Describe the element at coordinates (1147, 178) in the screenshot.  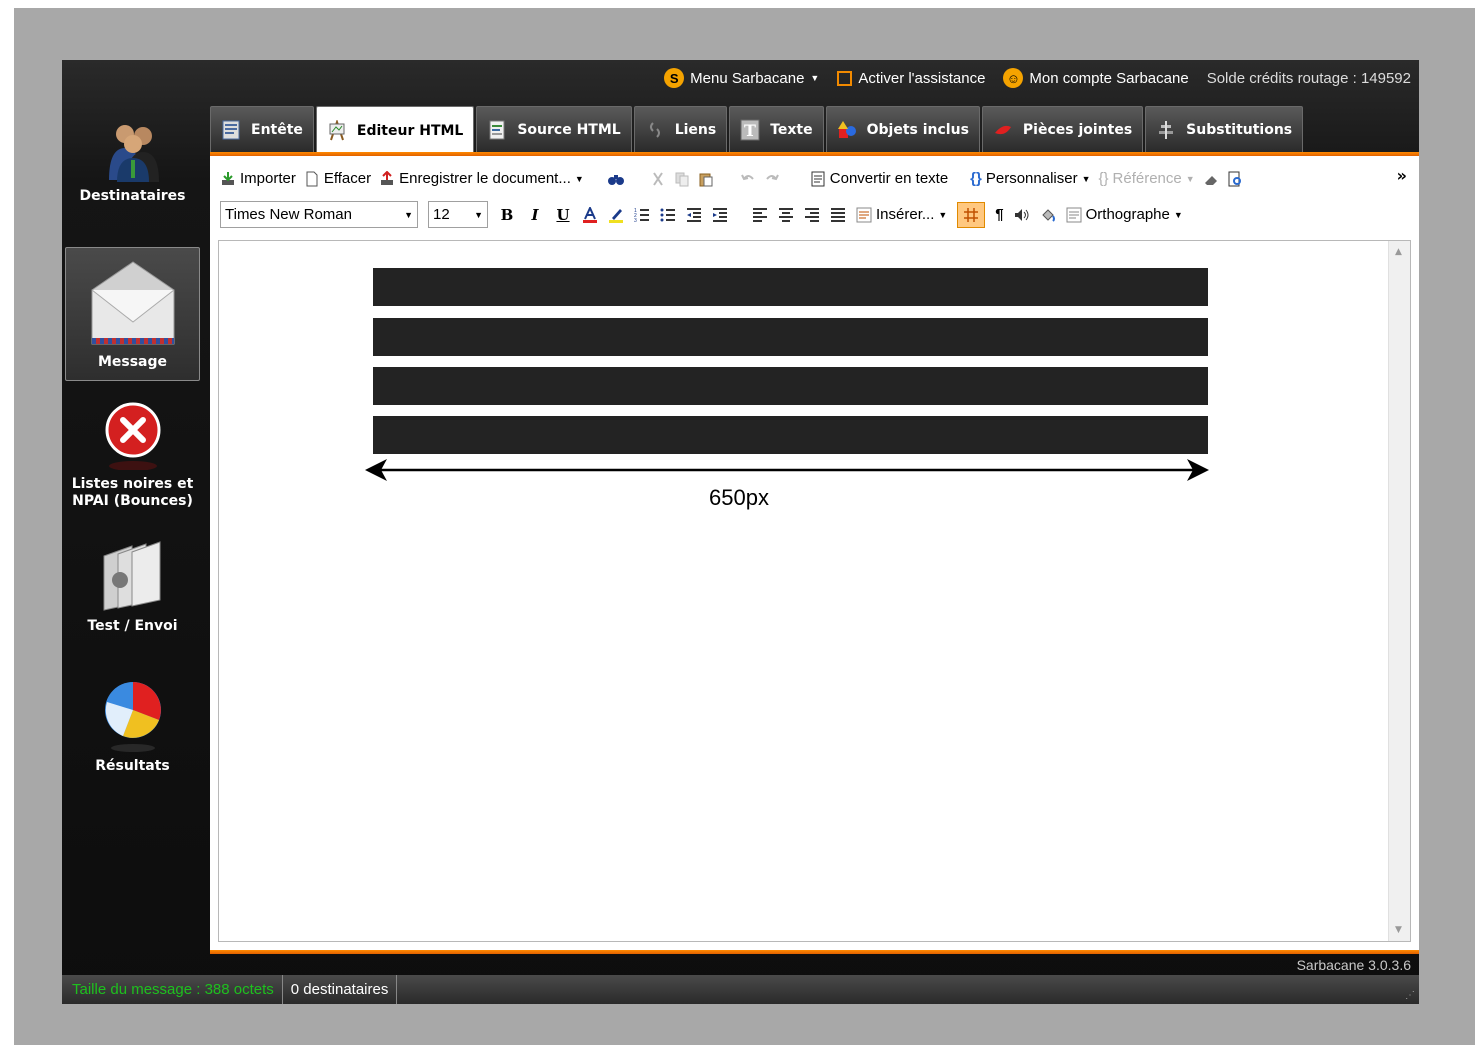
I see `reference-button: {} Référence ▼` at that location.